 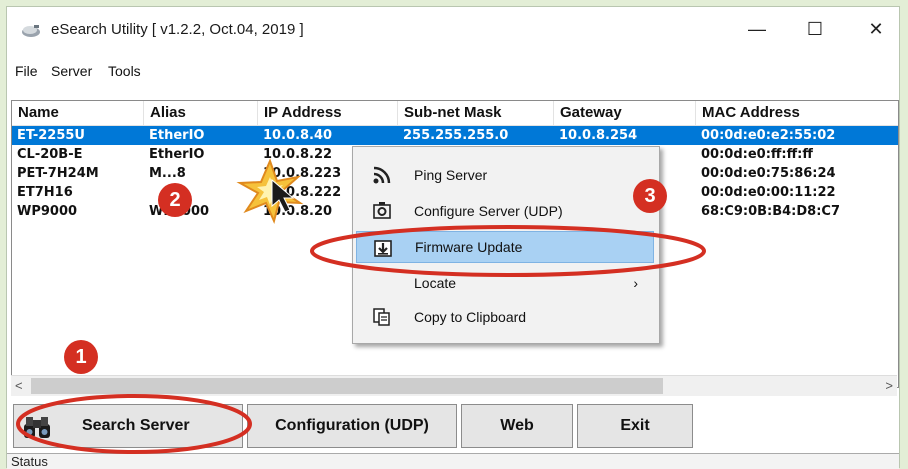 I want to click on step-badge-3: 3, so click(x=650, y=196).